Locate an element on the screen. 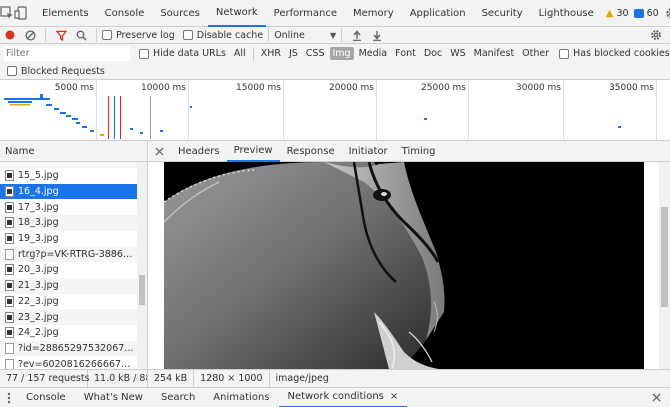  filter-icon is located at coordinates (61, 35).